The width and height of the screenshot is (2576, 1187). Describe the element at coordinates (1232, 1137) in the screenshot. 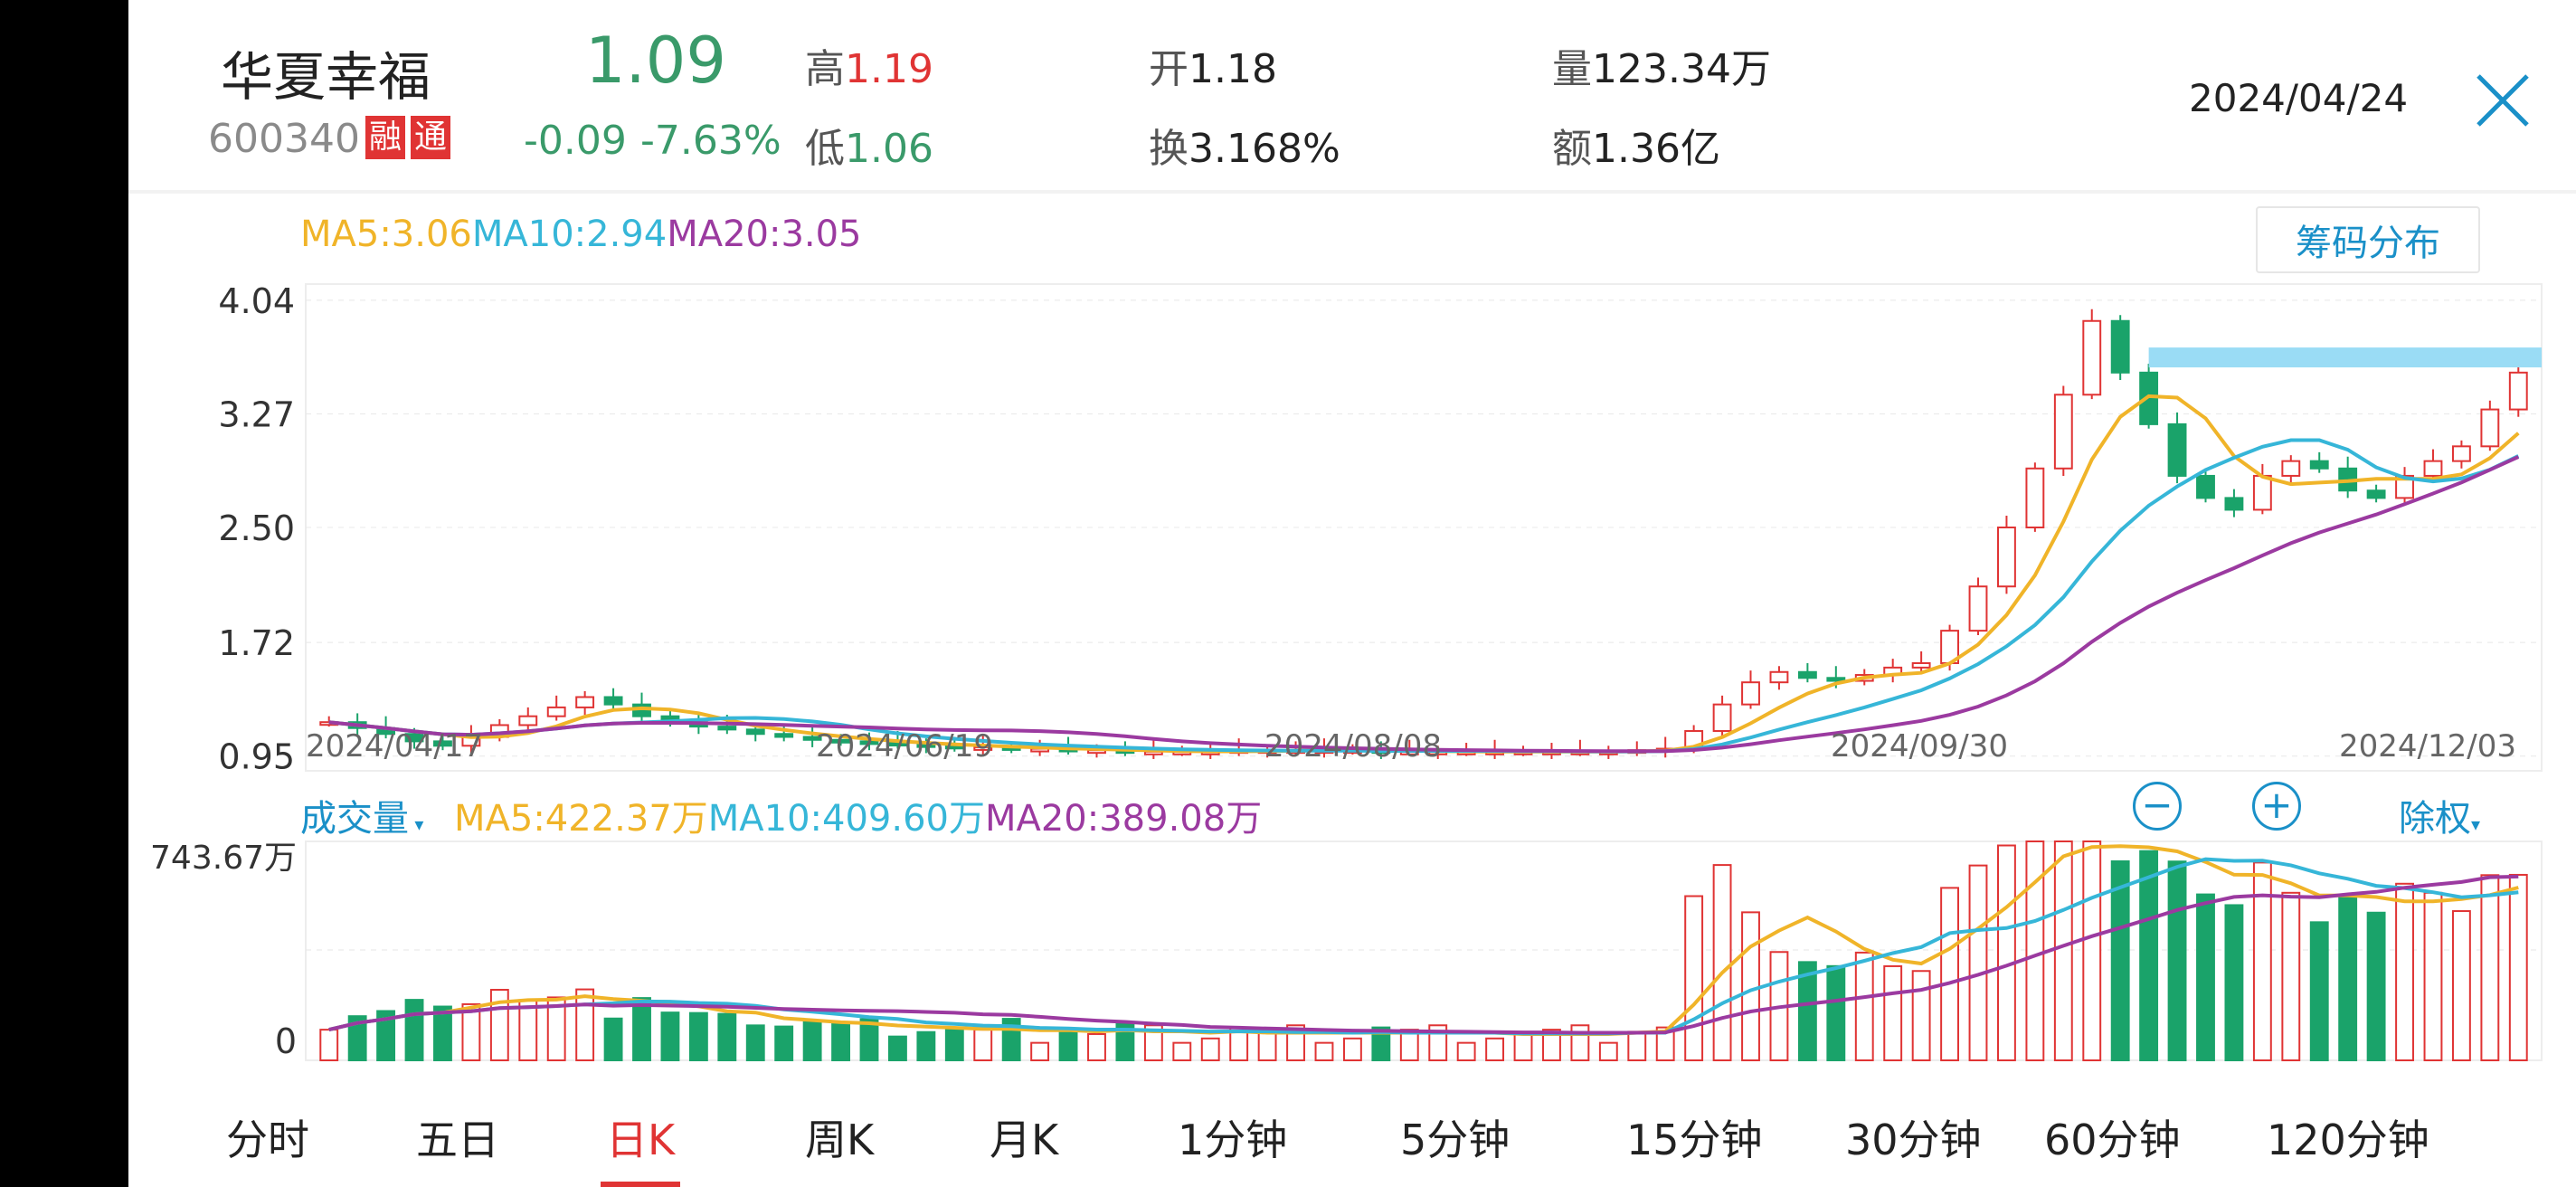

I see `tab-5: 1分钟` at that location.